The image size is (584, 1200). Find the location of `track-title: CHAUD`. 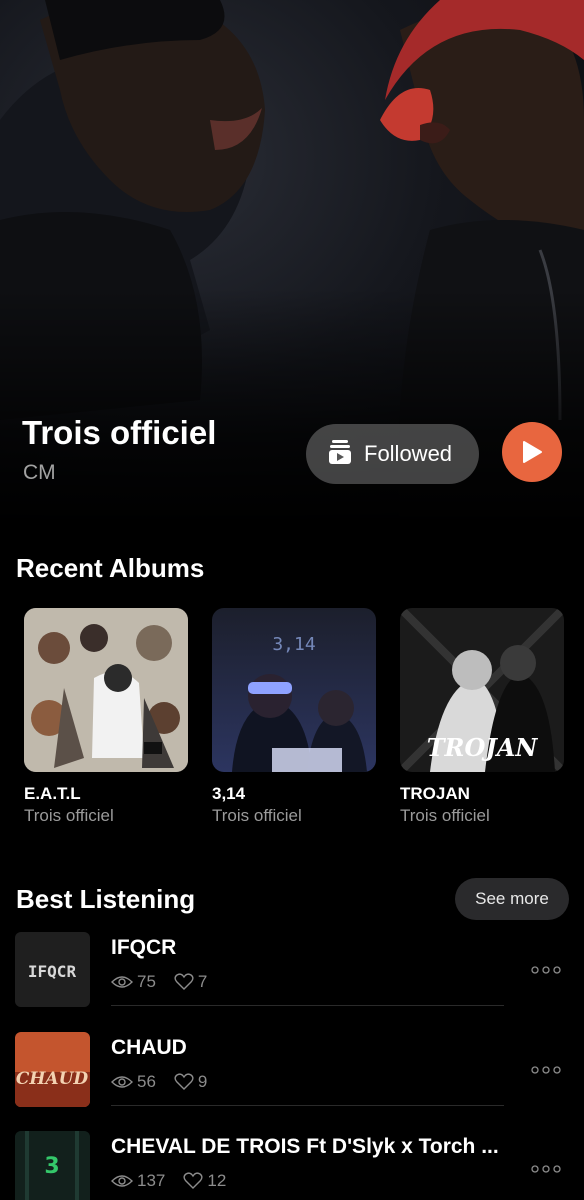

track-title: CHAUD is located at coordinates (149, 1047).